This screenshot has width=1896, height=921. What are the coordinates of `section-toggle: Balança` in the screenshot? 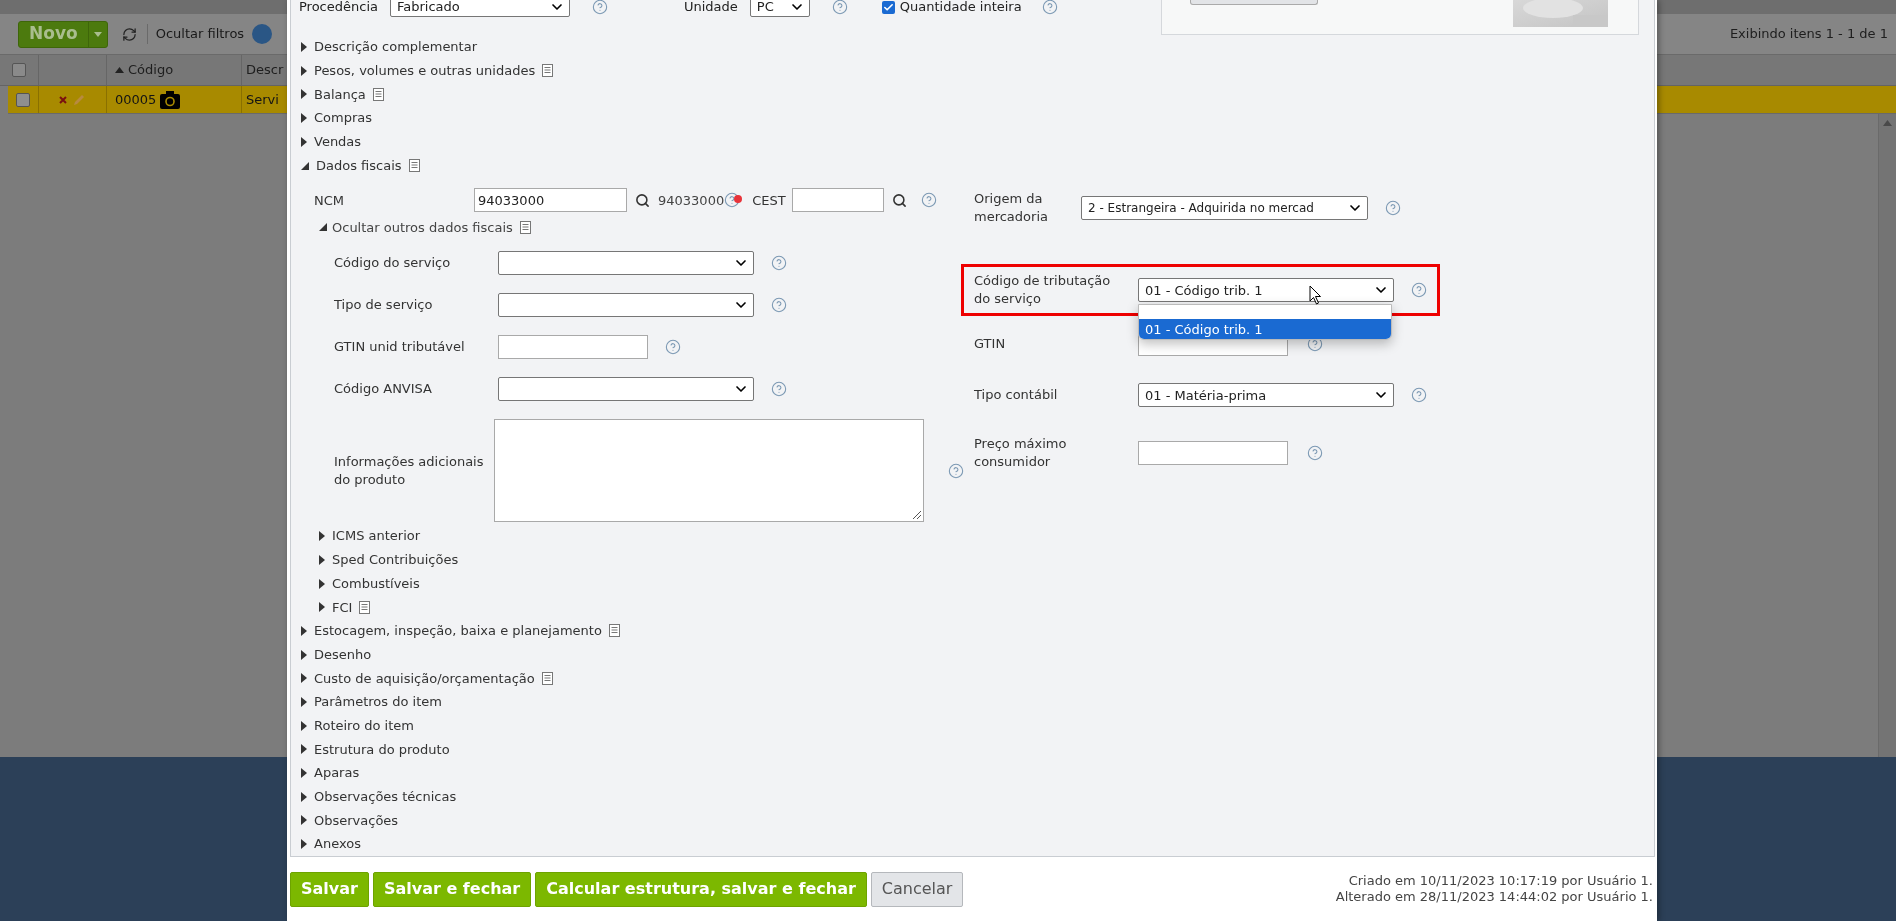 It's located at (340, 94).